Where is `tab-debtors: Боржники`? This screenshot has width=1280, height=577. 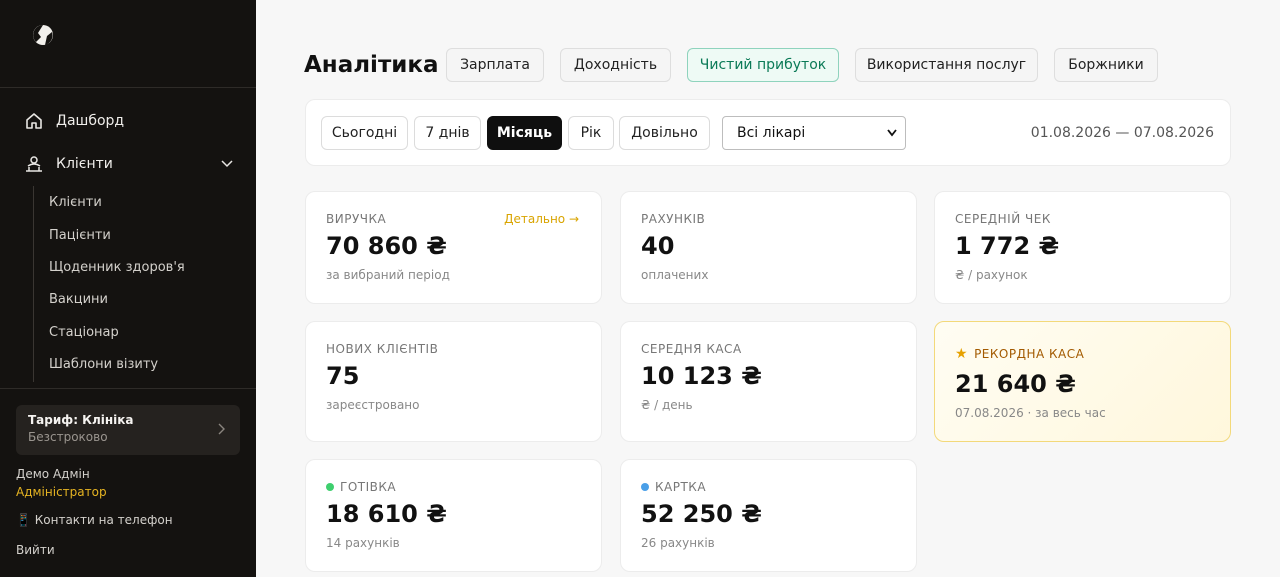 tab-debtors: Боржники is located at coordinates (1106, 65).